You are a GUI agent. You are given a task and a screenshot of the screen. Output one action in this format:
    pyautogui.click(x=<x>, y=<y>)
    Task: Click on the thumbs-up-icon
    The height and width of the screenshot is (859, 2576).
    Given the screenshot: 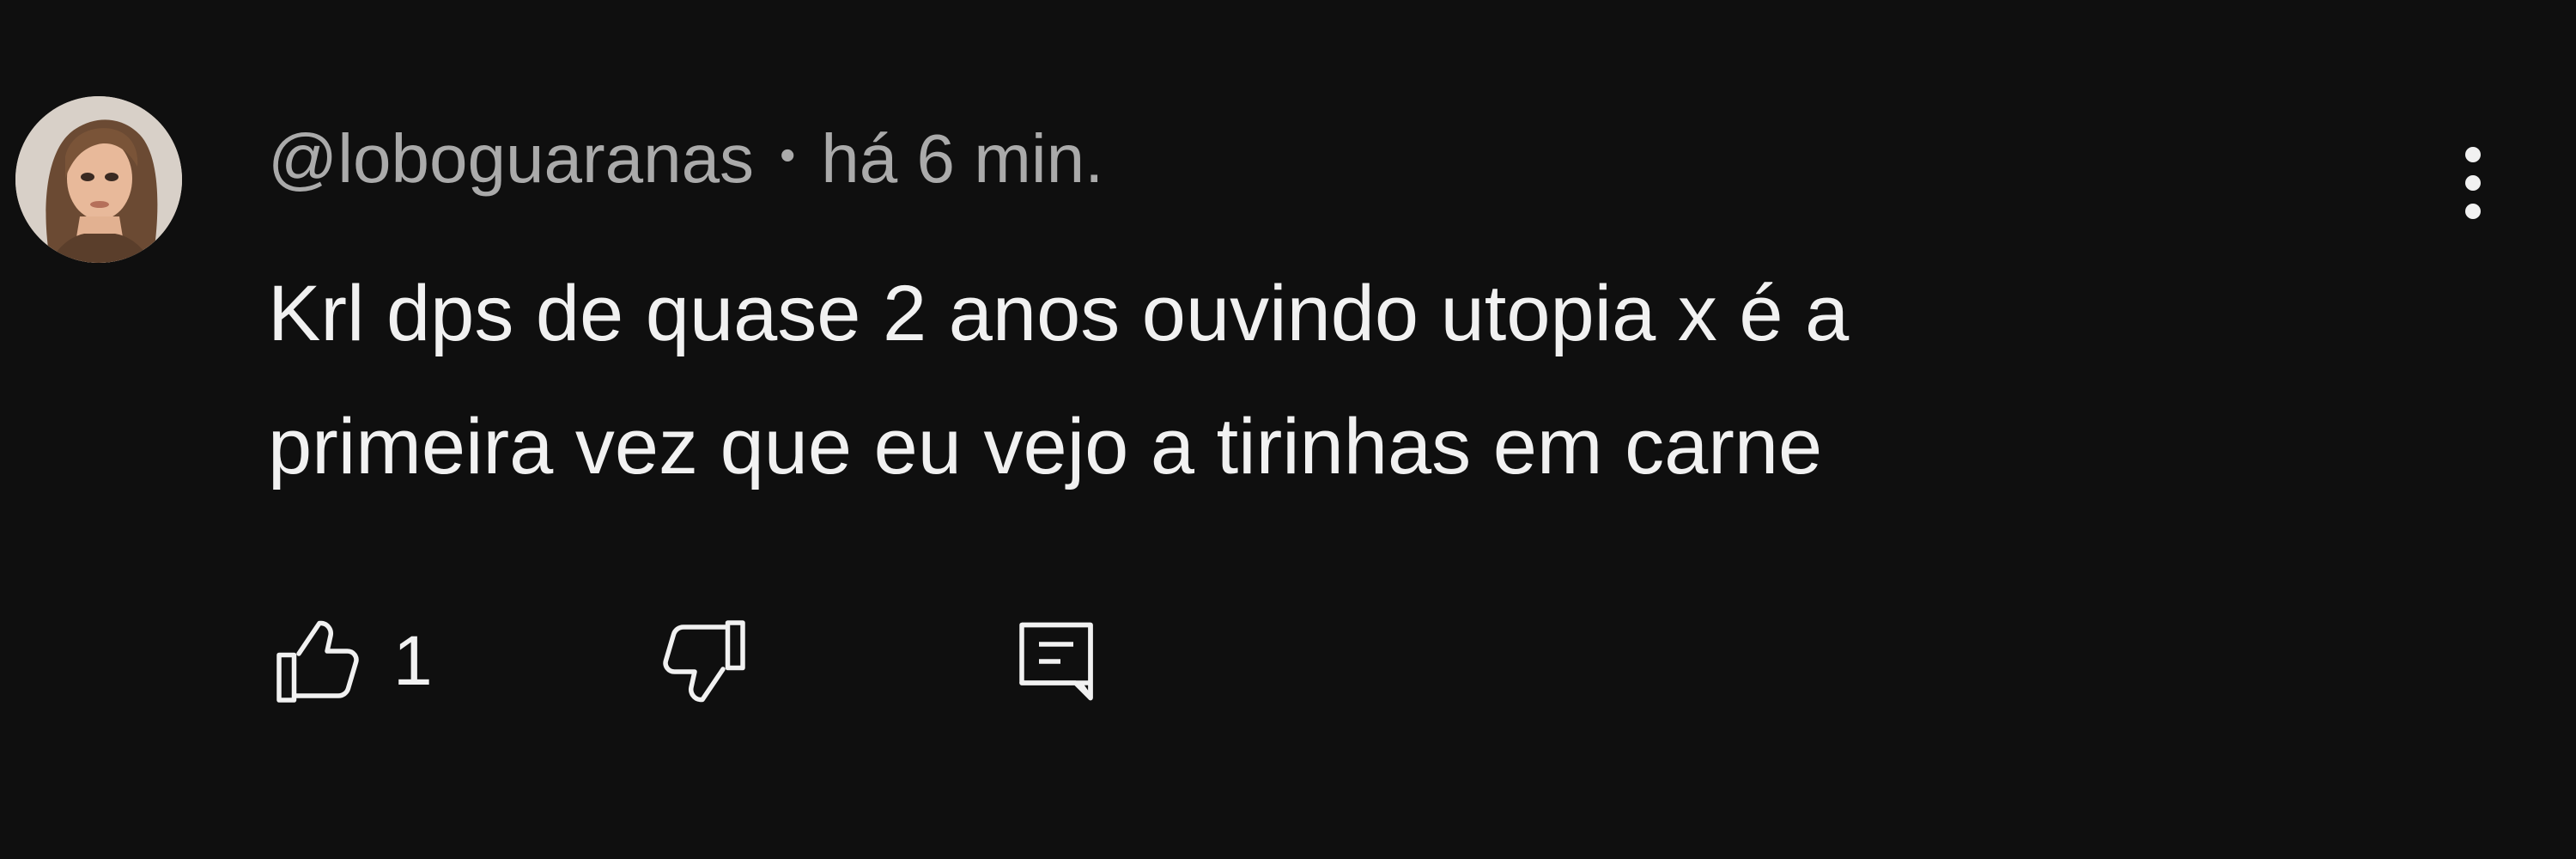 What is the action you would take?
    pyautogui.click(x=317, y=661)
    